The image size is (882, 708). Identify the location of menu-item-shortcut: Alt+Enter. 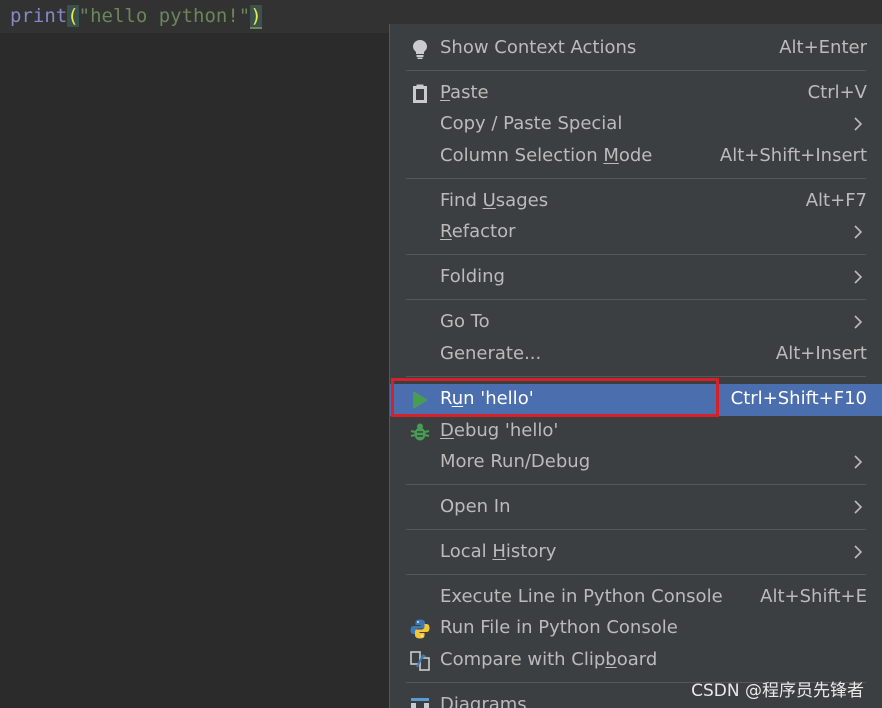
(823, 47).